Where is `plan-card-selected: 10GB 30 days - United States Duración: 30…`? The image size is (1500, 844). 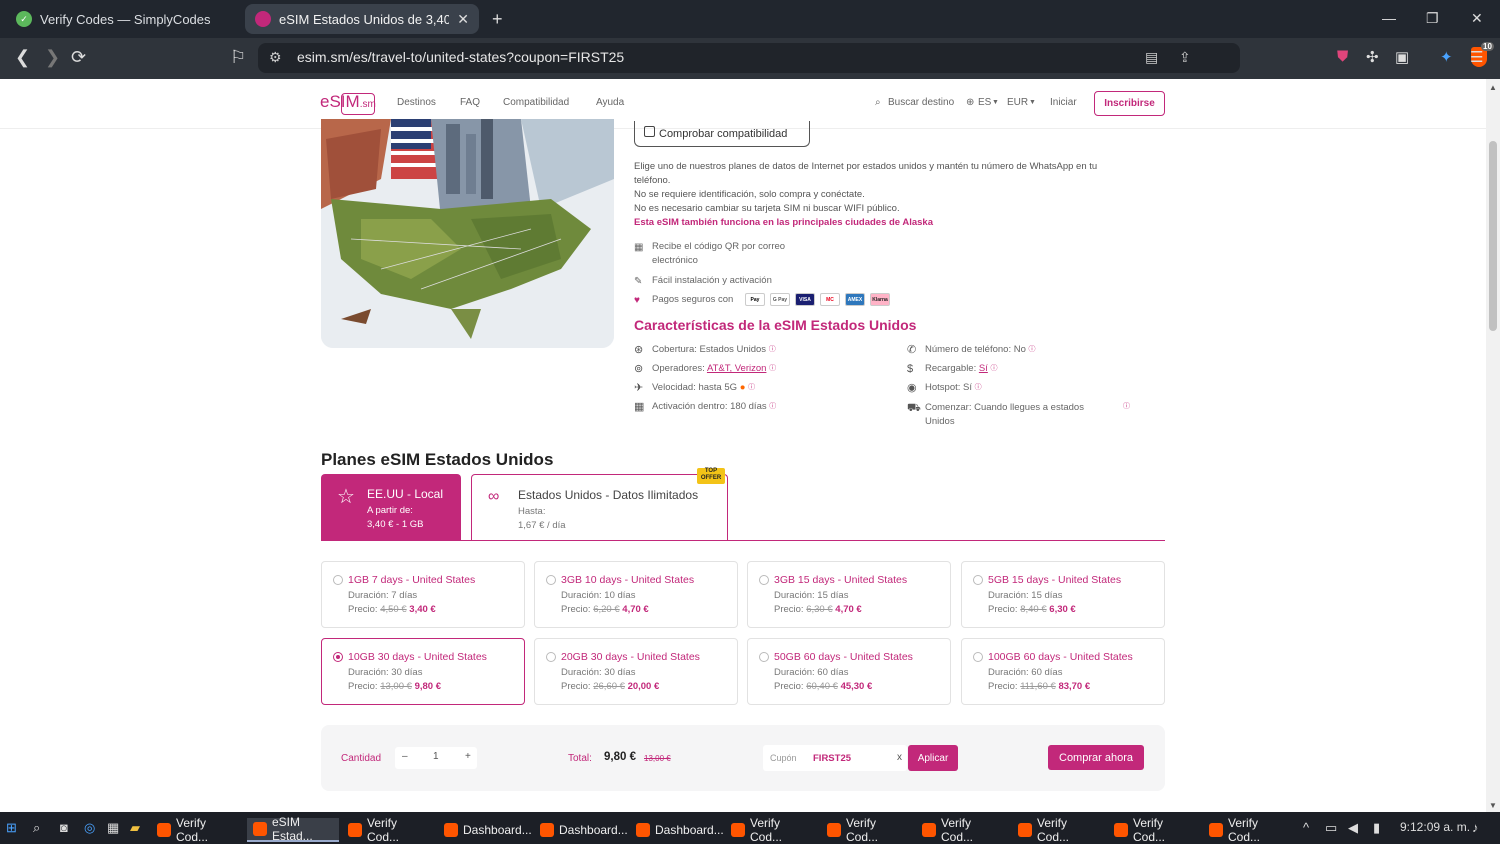
plan-card-selected: 10GB 30 days - United States Duración: 30… is located at coordinates (423, 671).